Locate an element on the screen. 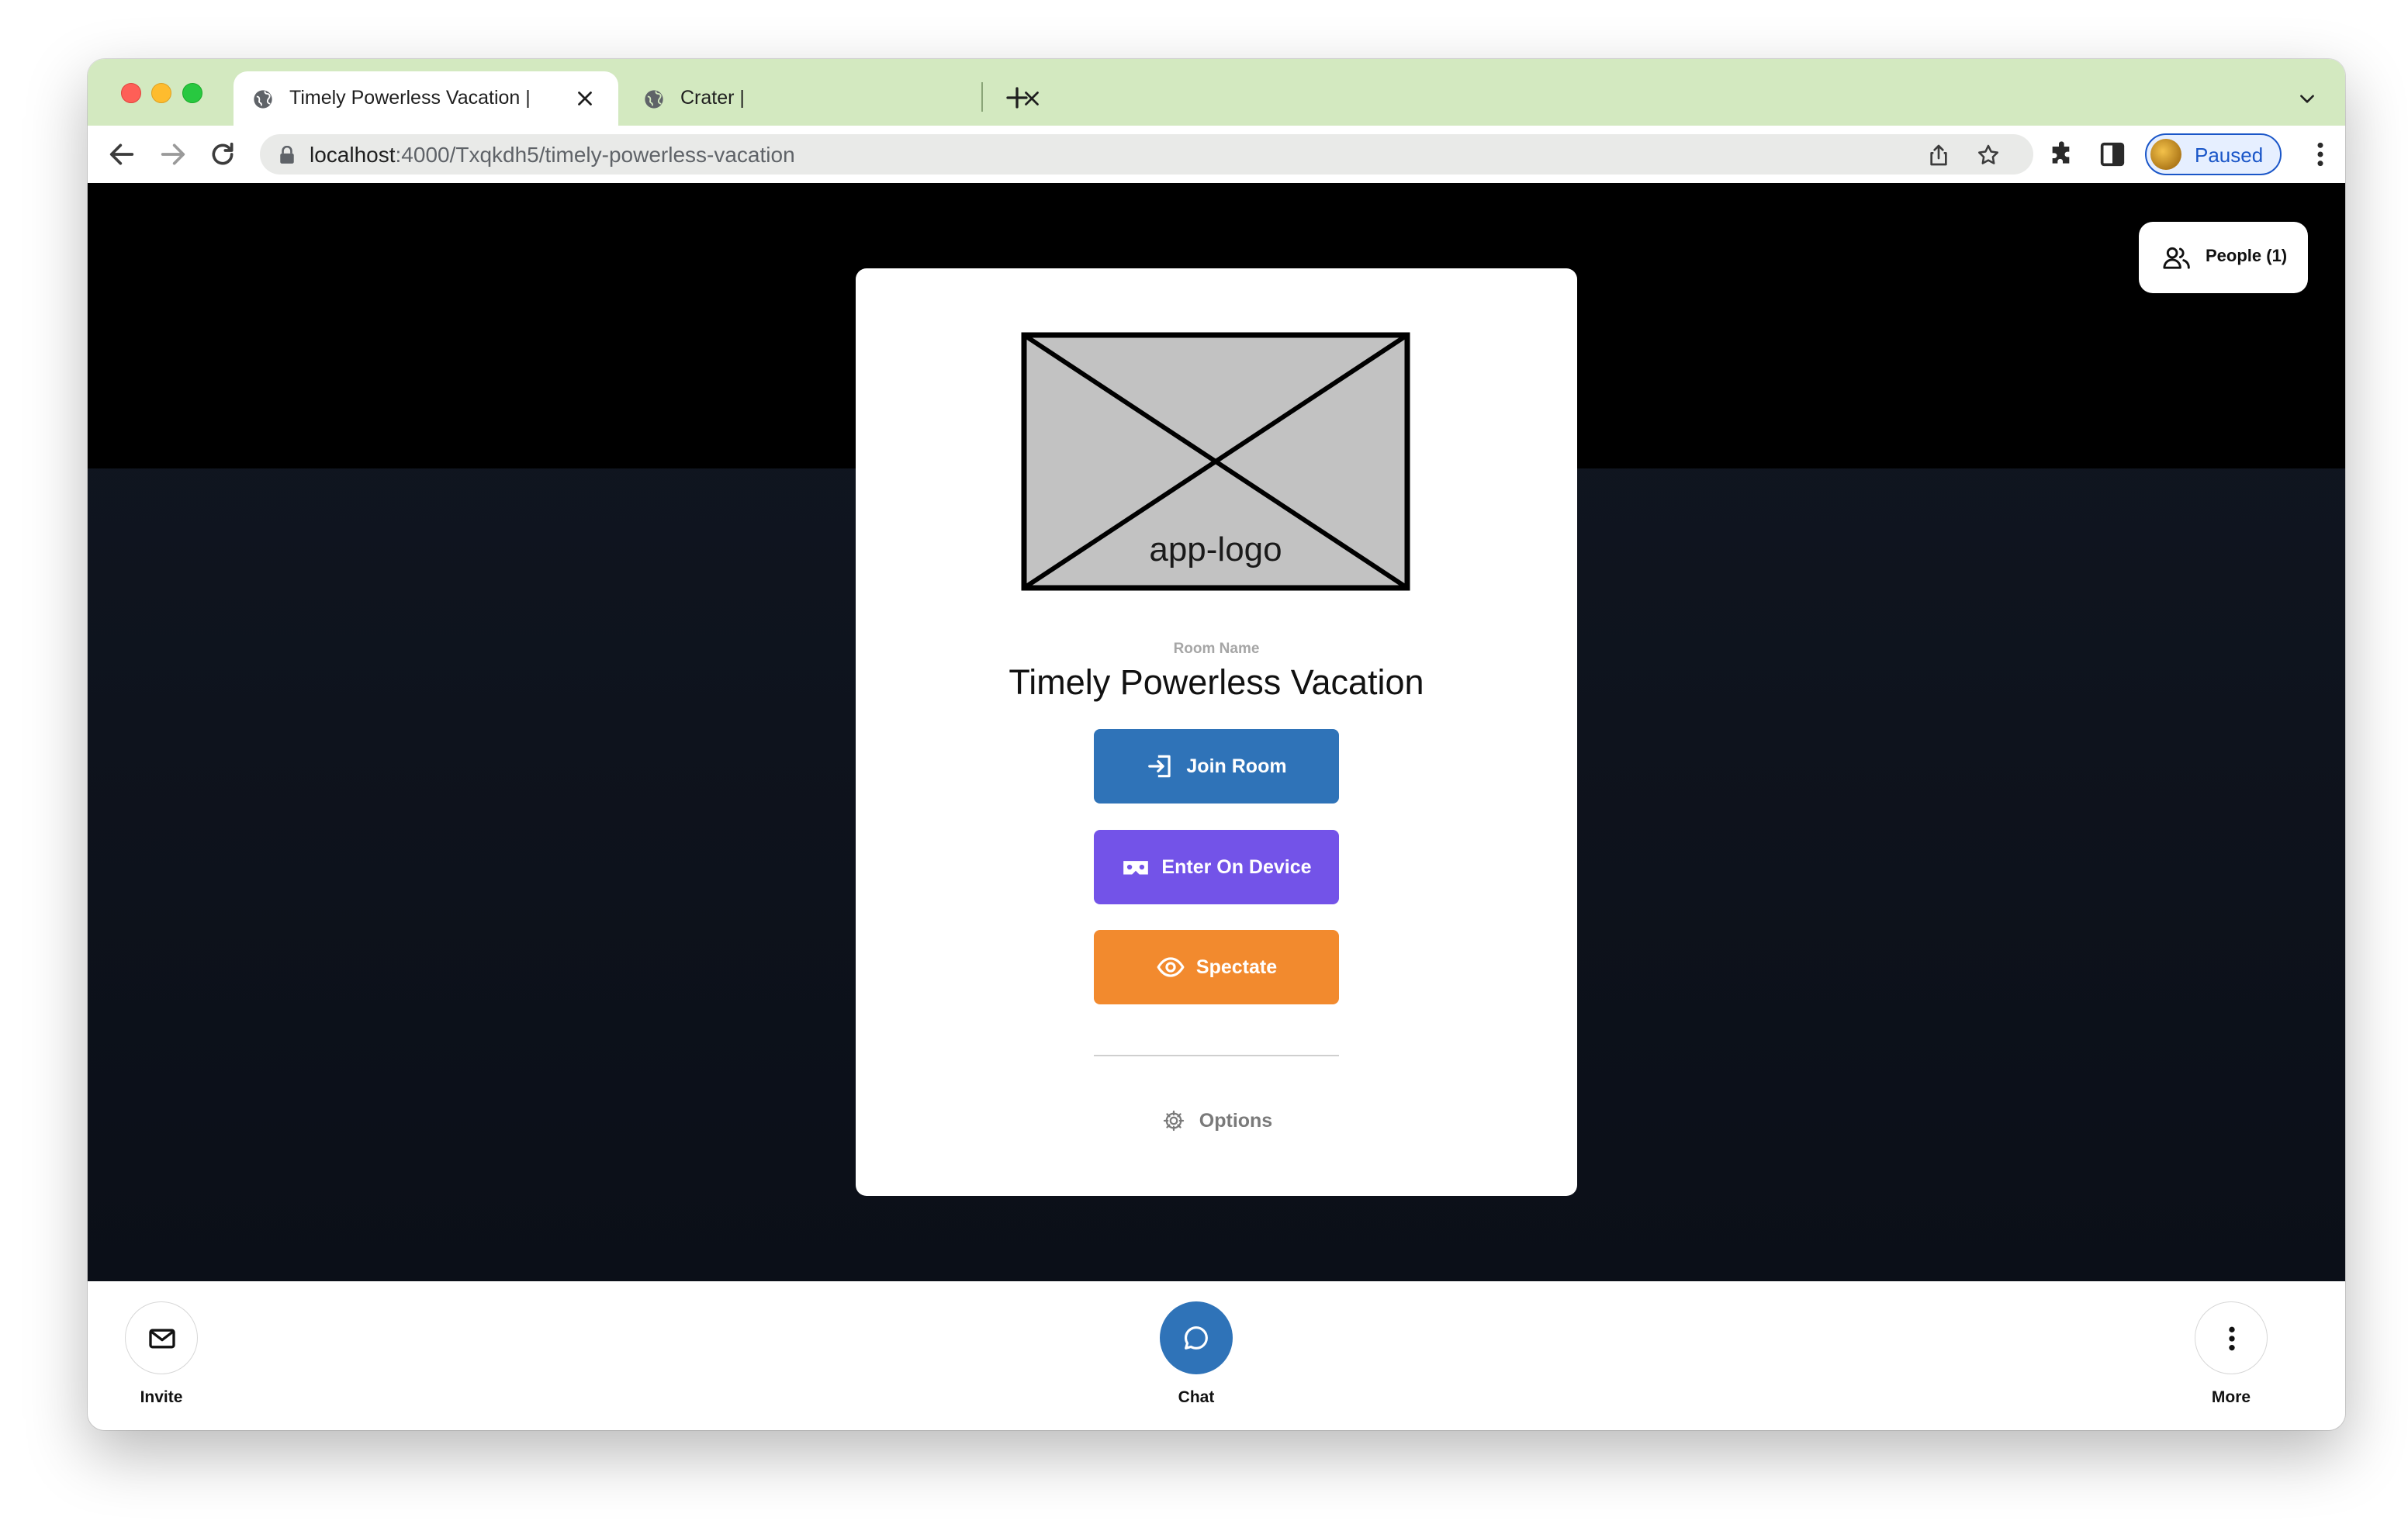  back-arrow-icon is located at coordinates (121, 154).